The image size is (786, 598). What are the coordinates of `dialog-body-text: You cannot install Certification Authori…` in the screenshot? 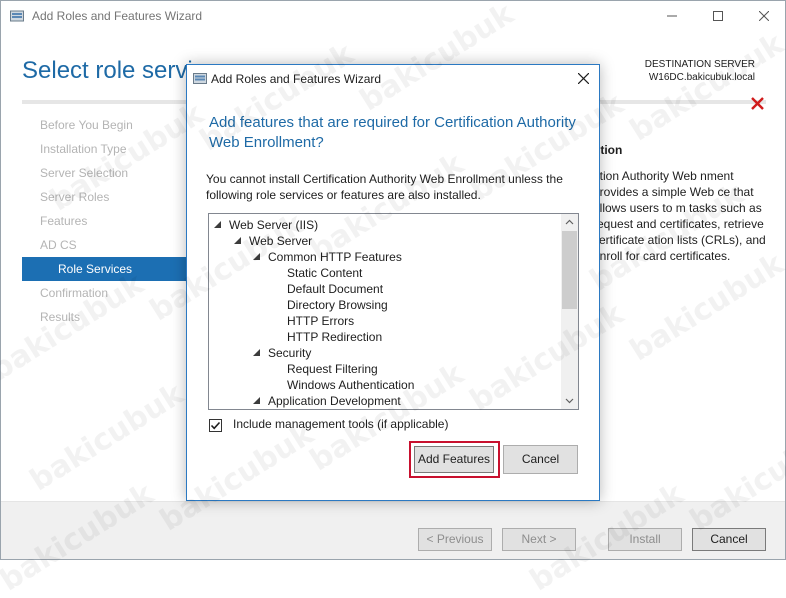 It's located at (384, 187).